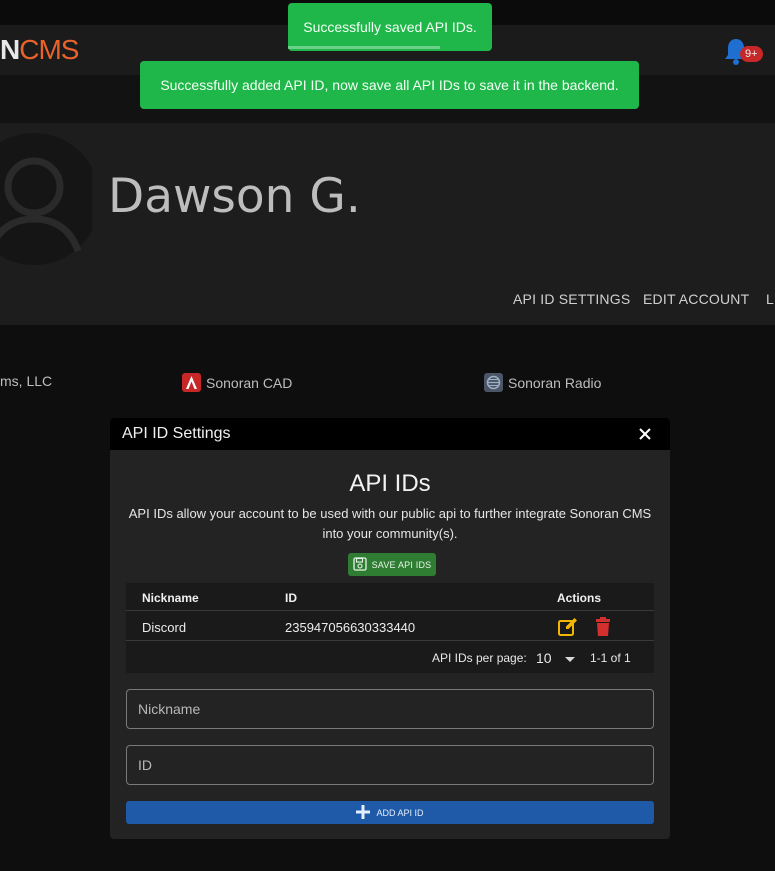 The width and height of the screenshot is (775, 871). What do you see at coordinates (170, 598) in the screenshot?
I see `column-nickname: Nickname` at bounding box center [170, 598].